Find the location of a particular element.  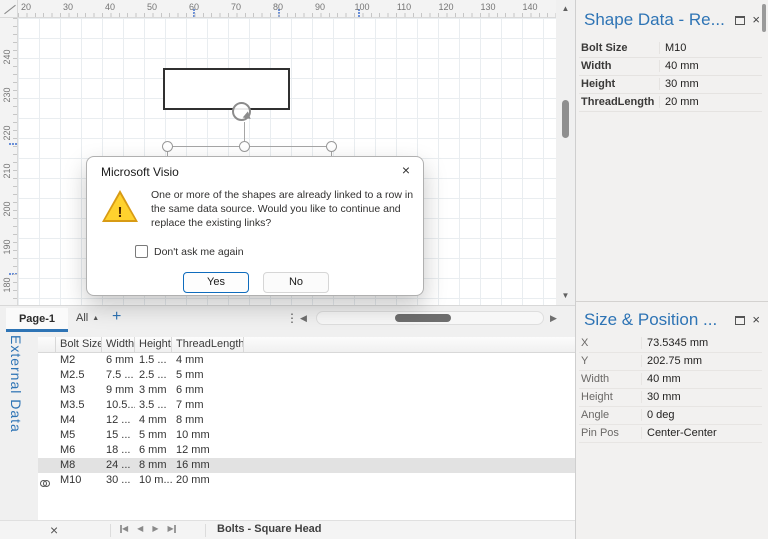

tab-page-1: Page-1 is located at coordinates (37, 320).